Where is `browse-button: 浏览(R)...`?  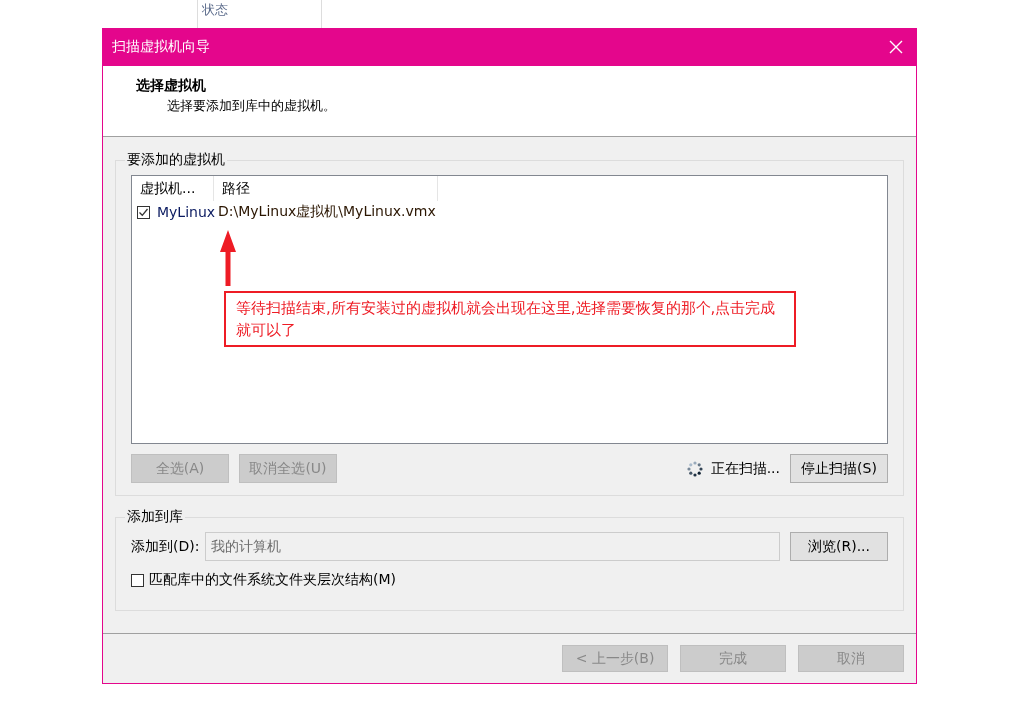 browse-button: 浏览(R)... is located at coordinates (839, 546).